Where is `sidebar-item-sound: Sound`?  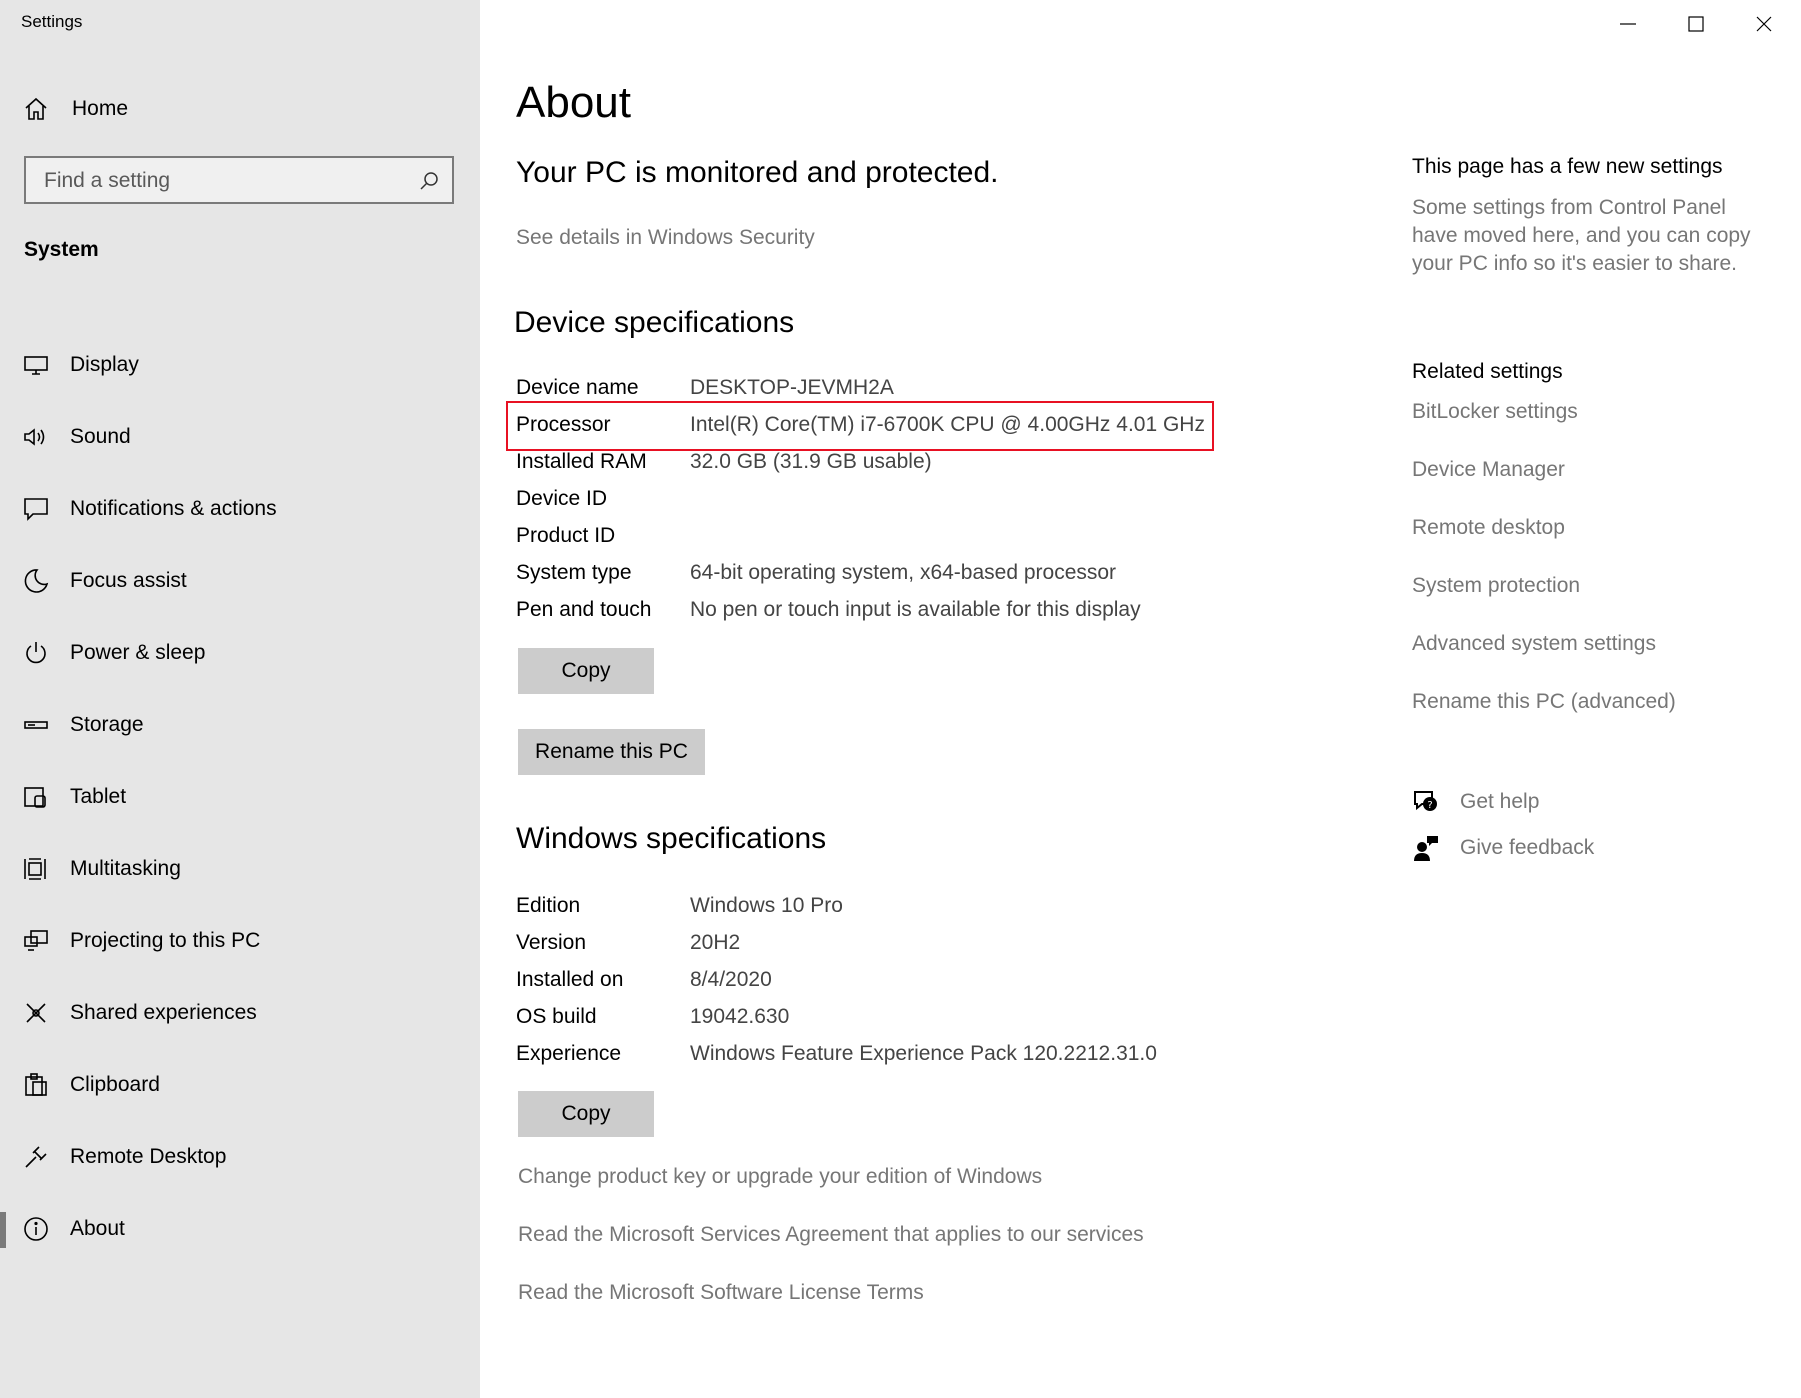
sidebar-item-sound: Sound is located at coordinates (240, 437).